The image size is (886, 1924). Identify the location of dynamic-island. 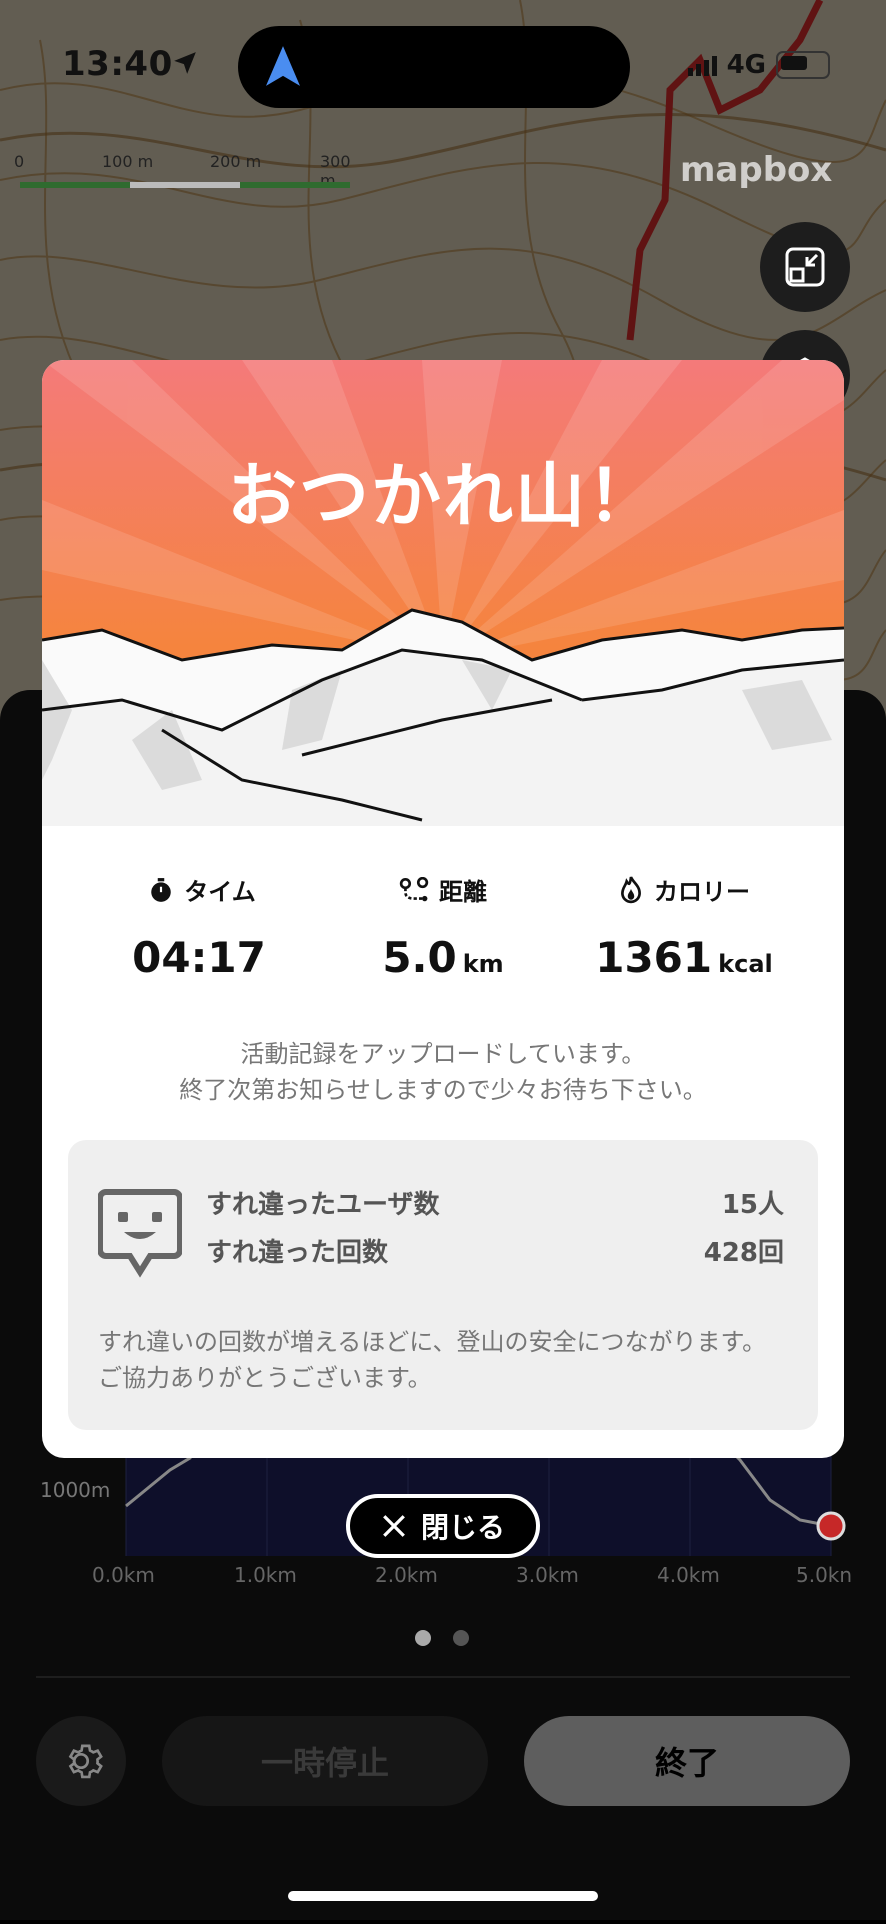
(434, 67).